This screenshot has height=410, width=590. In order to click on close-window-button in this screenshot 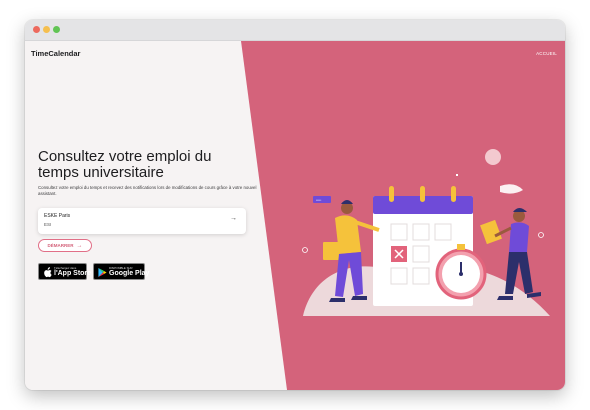, I will do `click(36, 29)`.